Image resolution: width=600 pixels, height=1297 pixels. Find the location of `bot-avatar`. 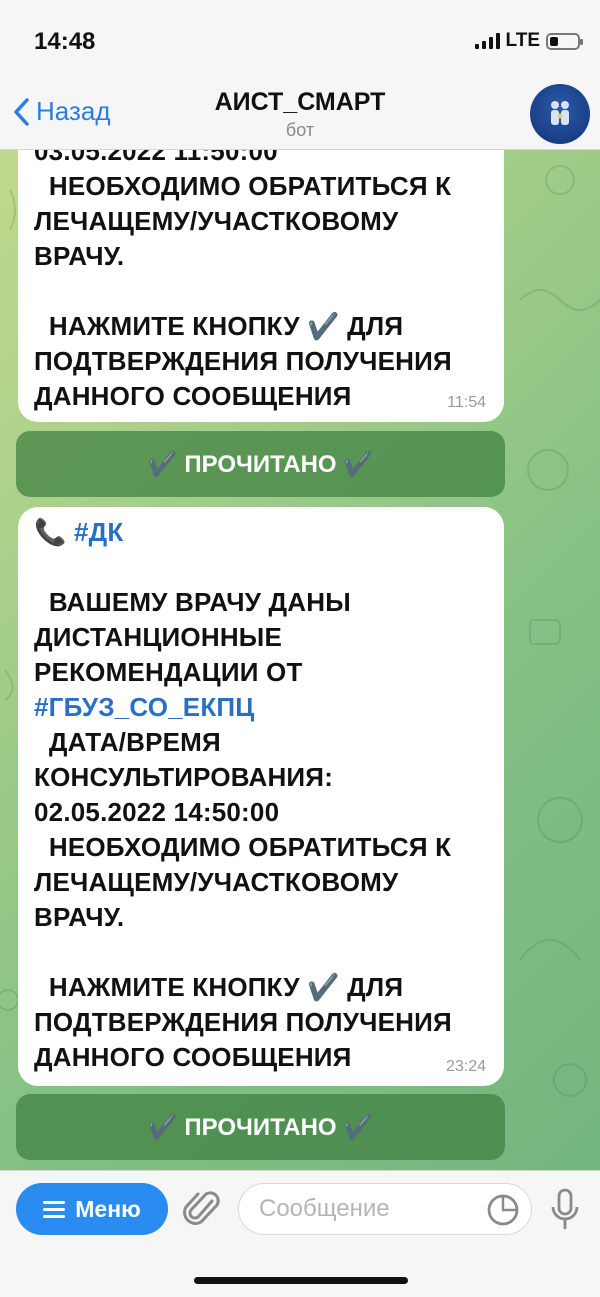

bot-avatar is located at coordinates (560, 114).